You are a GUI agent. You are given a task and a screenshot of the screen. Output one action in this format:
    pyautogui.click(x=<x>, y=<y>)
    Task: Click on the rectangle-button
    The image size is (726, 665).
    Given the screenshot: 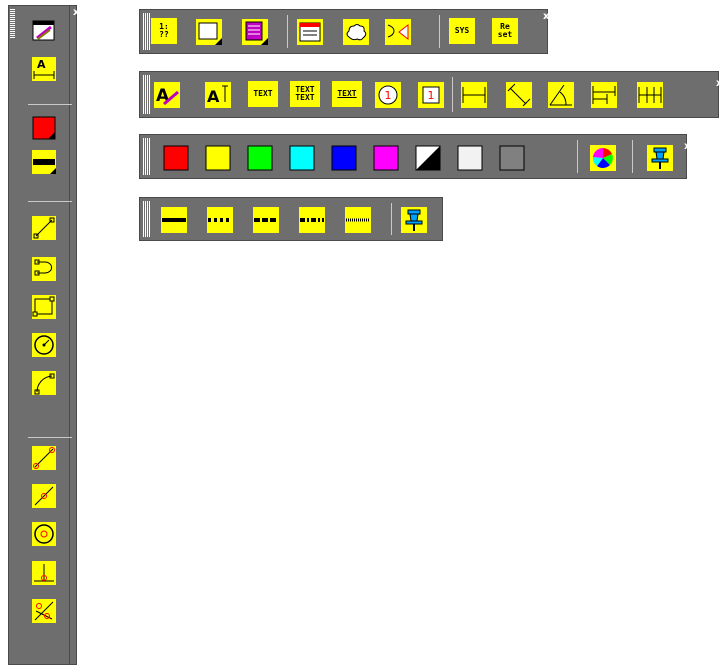 What is the action you would take?
    pyautogui.click(x=44, y=307)
    